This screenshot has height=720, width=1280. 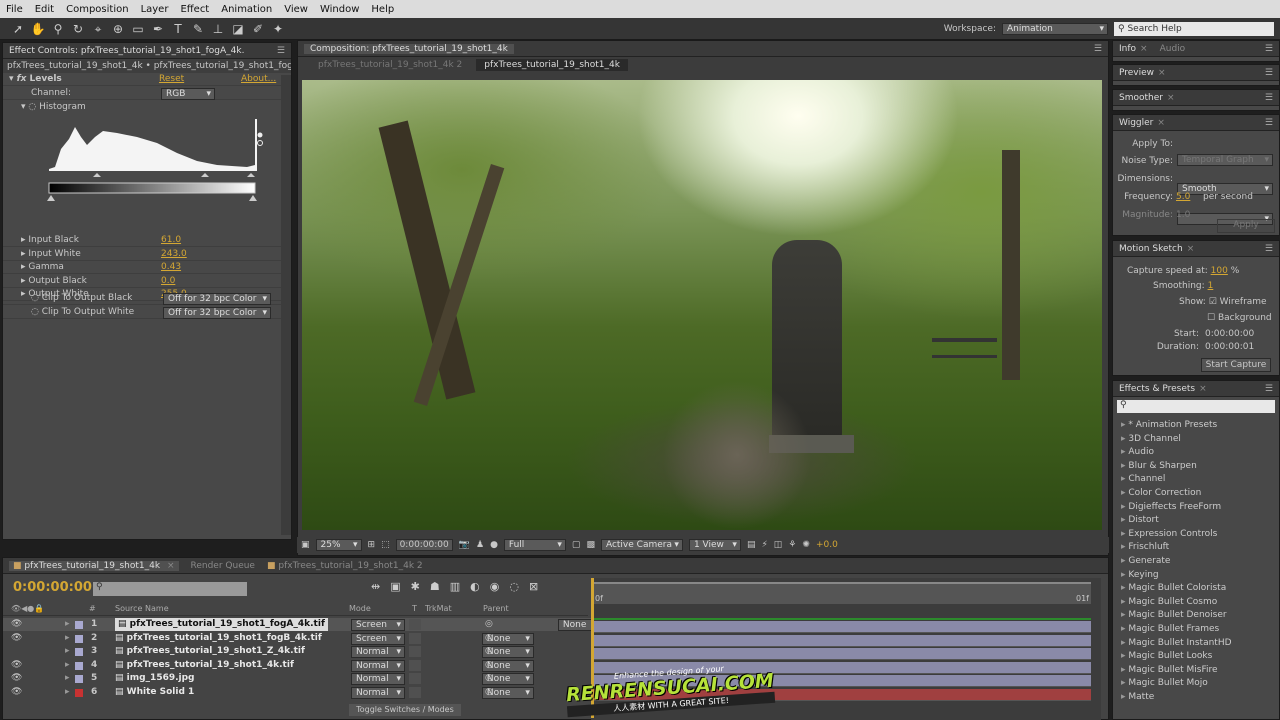 What do you see at coordinates (1055, 28) in the screenshot?
I see `workspace-select: Animation` at bounding box center [1055, 28].